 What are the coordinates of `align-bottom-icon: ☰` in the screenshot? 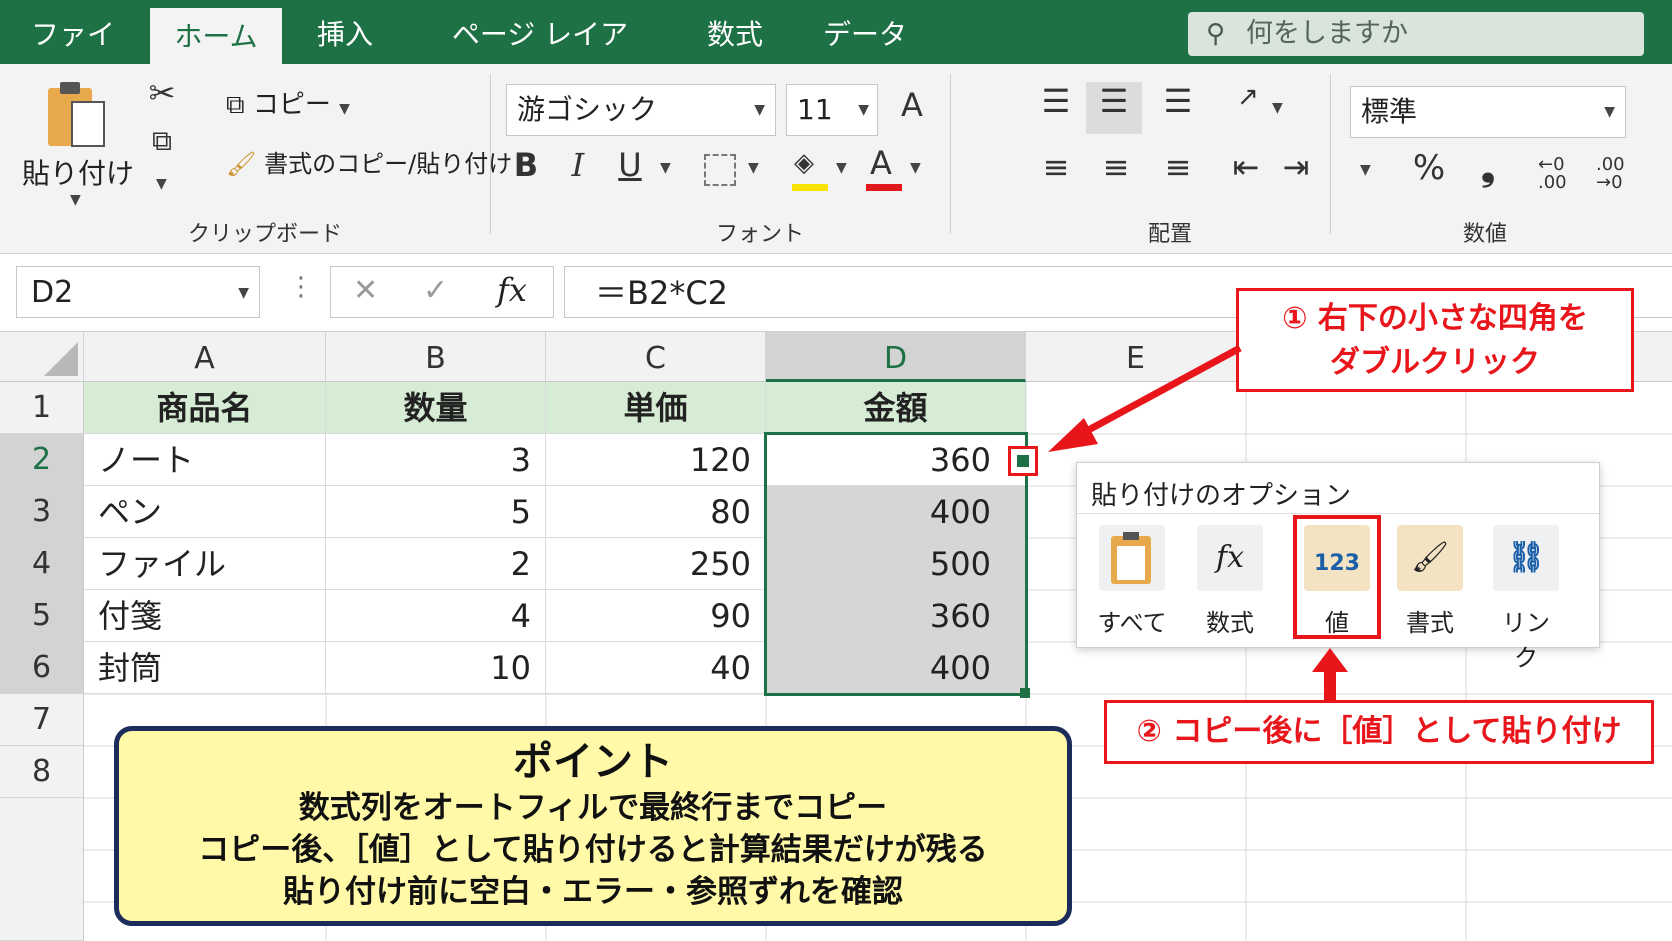 It's located at (1178, 101).